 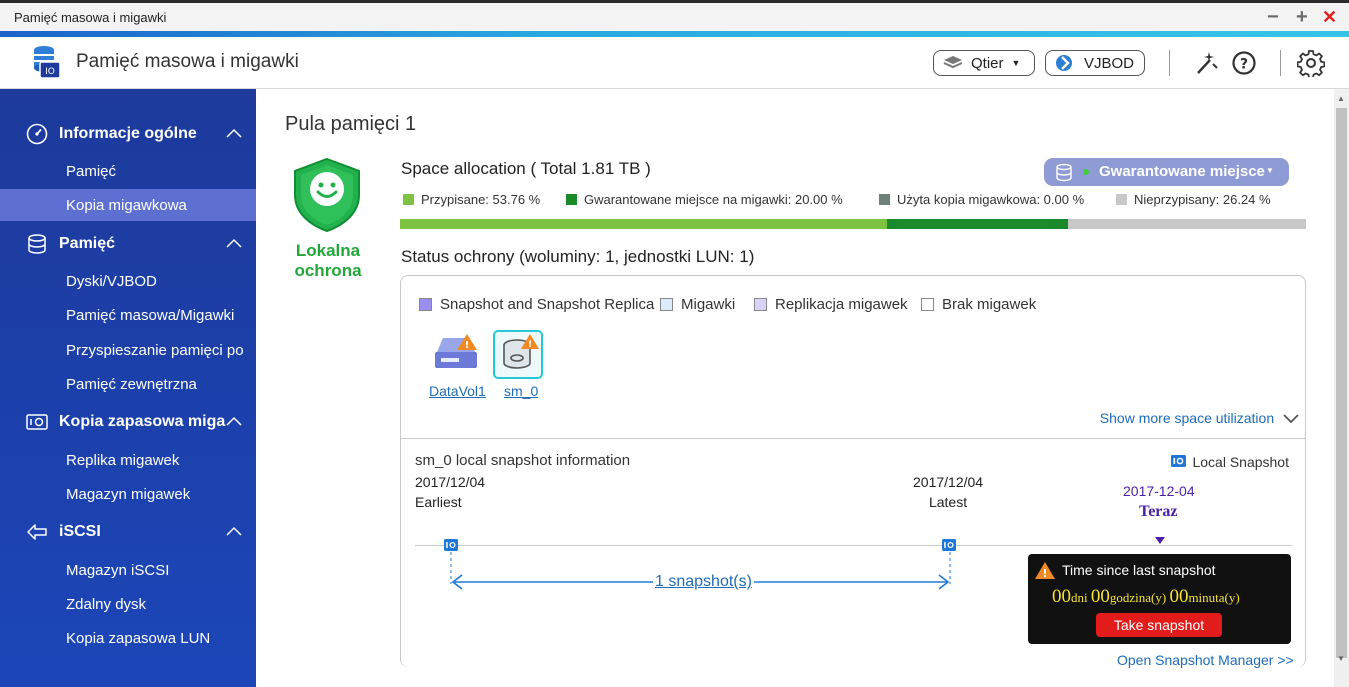 What do you see at coordinates (1182, 171) in the screenshot?
I see `guaranteed-space-label: Gwarantowane miejsce` at bounding box center [1182, 171].